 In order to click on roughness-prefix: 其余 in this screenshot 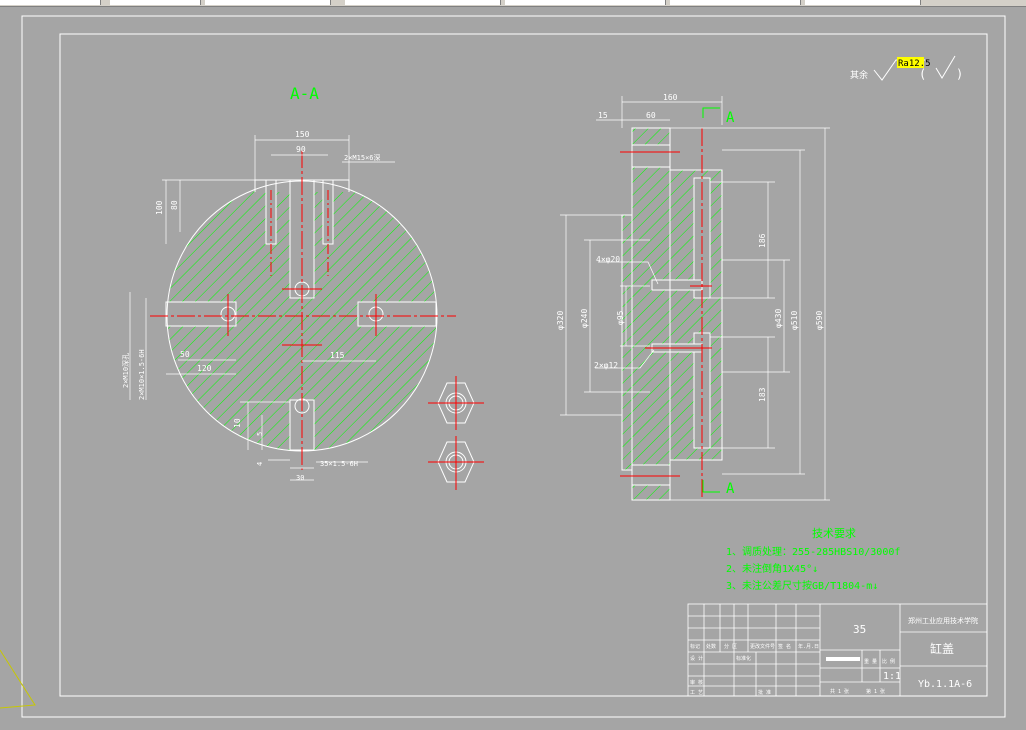, I will do `click(859, 75)`.